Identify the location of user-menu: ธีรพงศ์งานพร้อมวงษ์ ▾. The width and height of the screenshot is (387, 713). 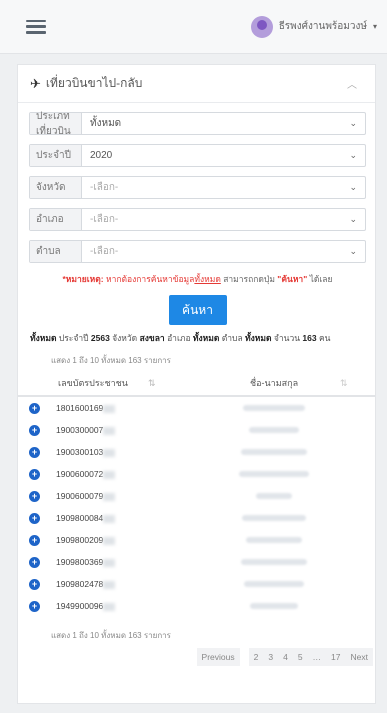
(313, 26).